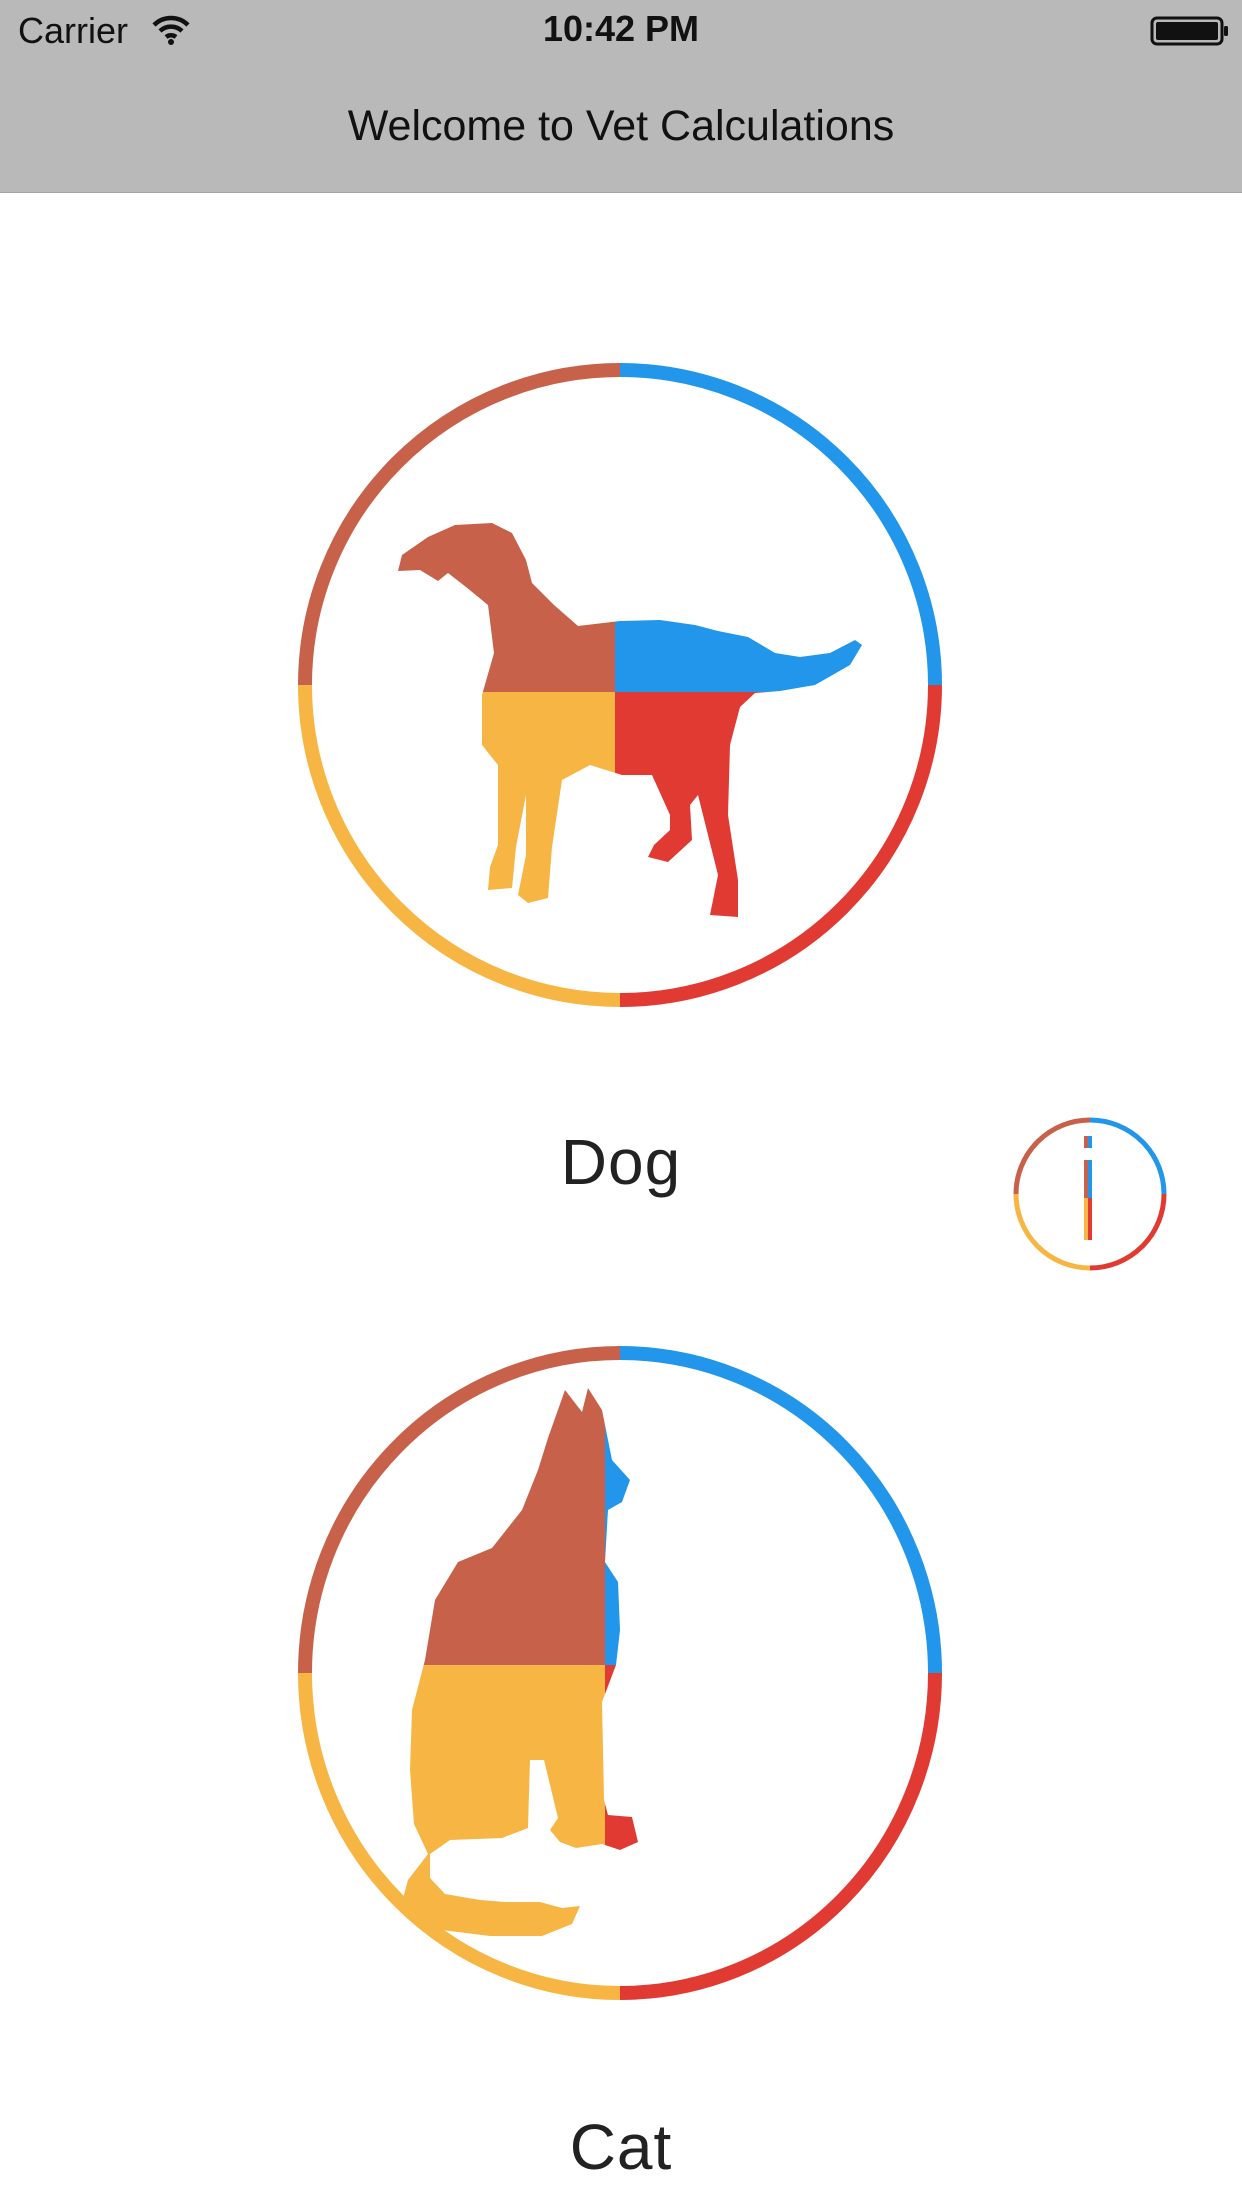 The width and height of the screenshot is (1242, 2208). Describe the element at coordinates (621, 28) in the screenshot. I see `status-time: 10:42 PM` at that location.